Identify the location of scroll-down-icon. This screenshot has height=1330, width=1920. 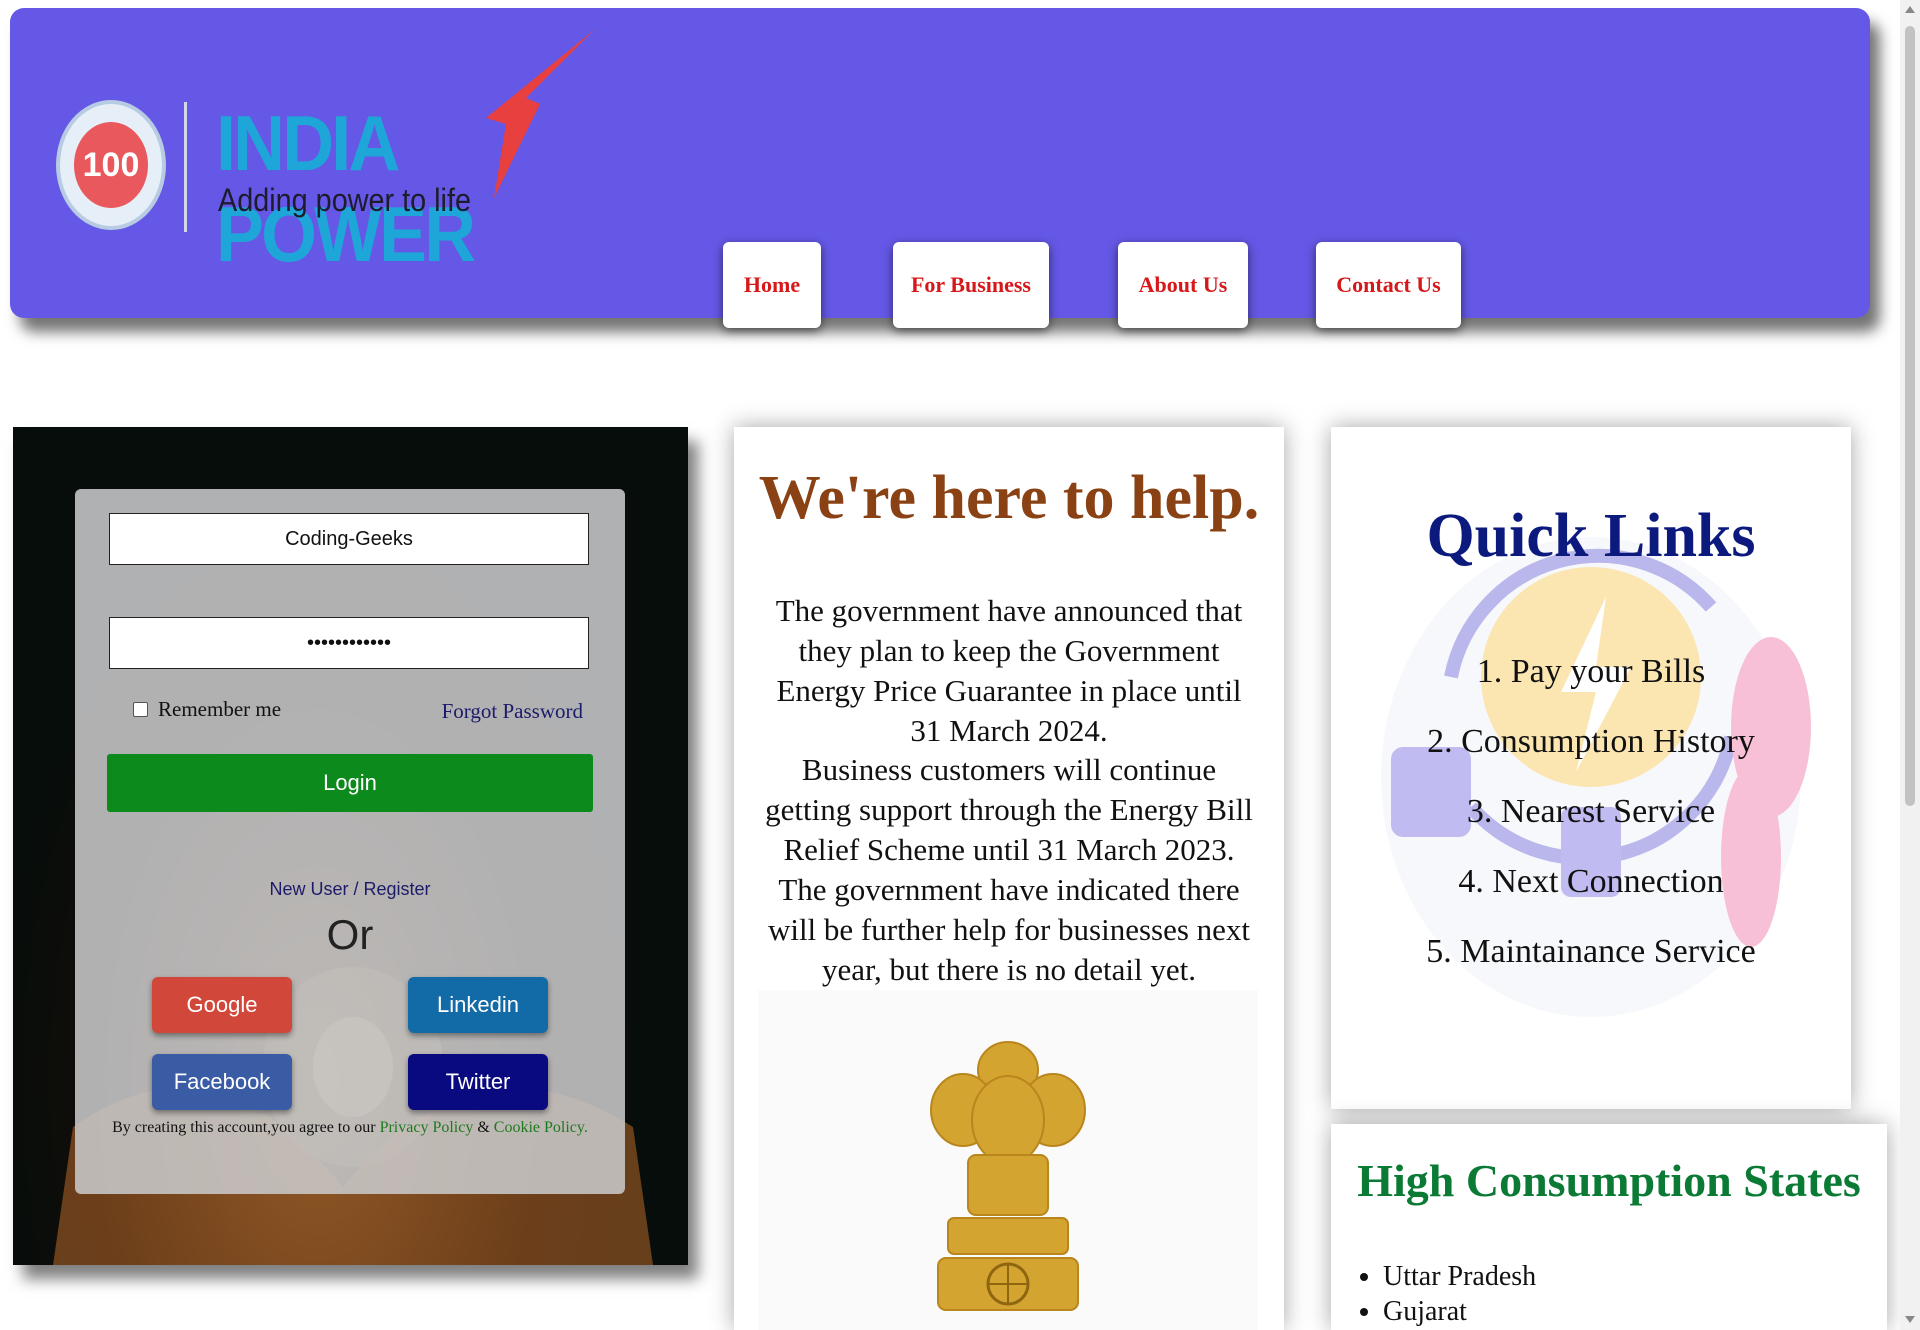
(1910, 1319).